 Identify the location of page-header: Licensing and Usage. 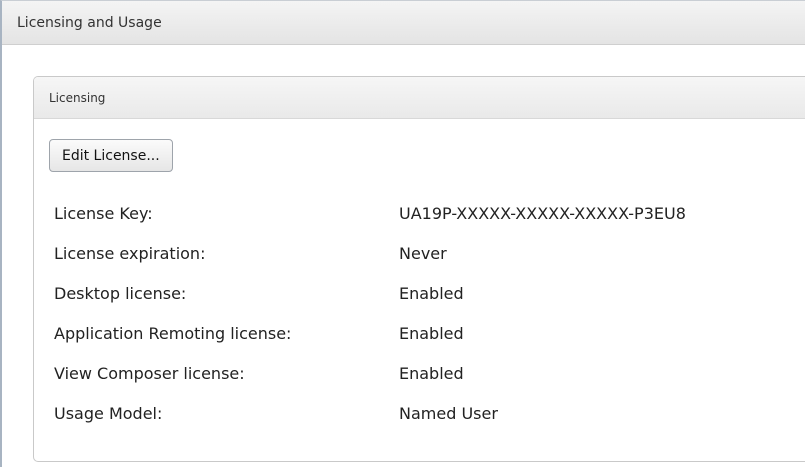
(403, 23).